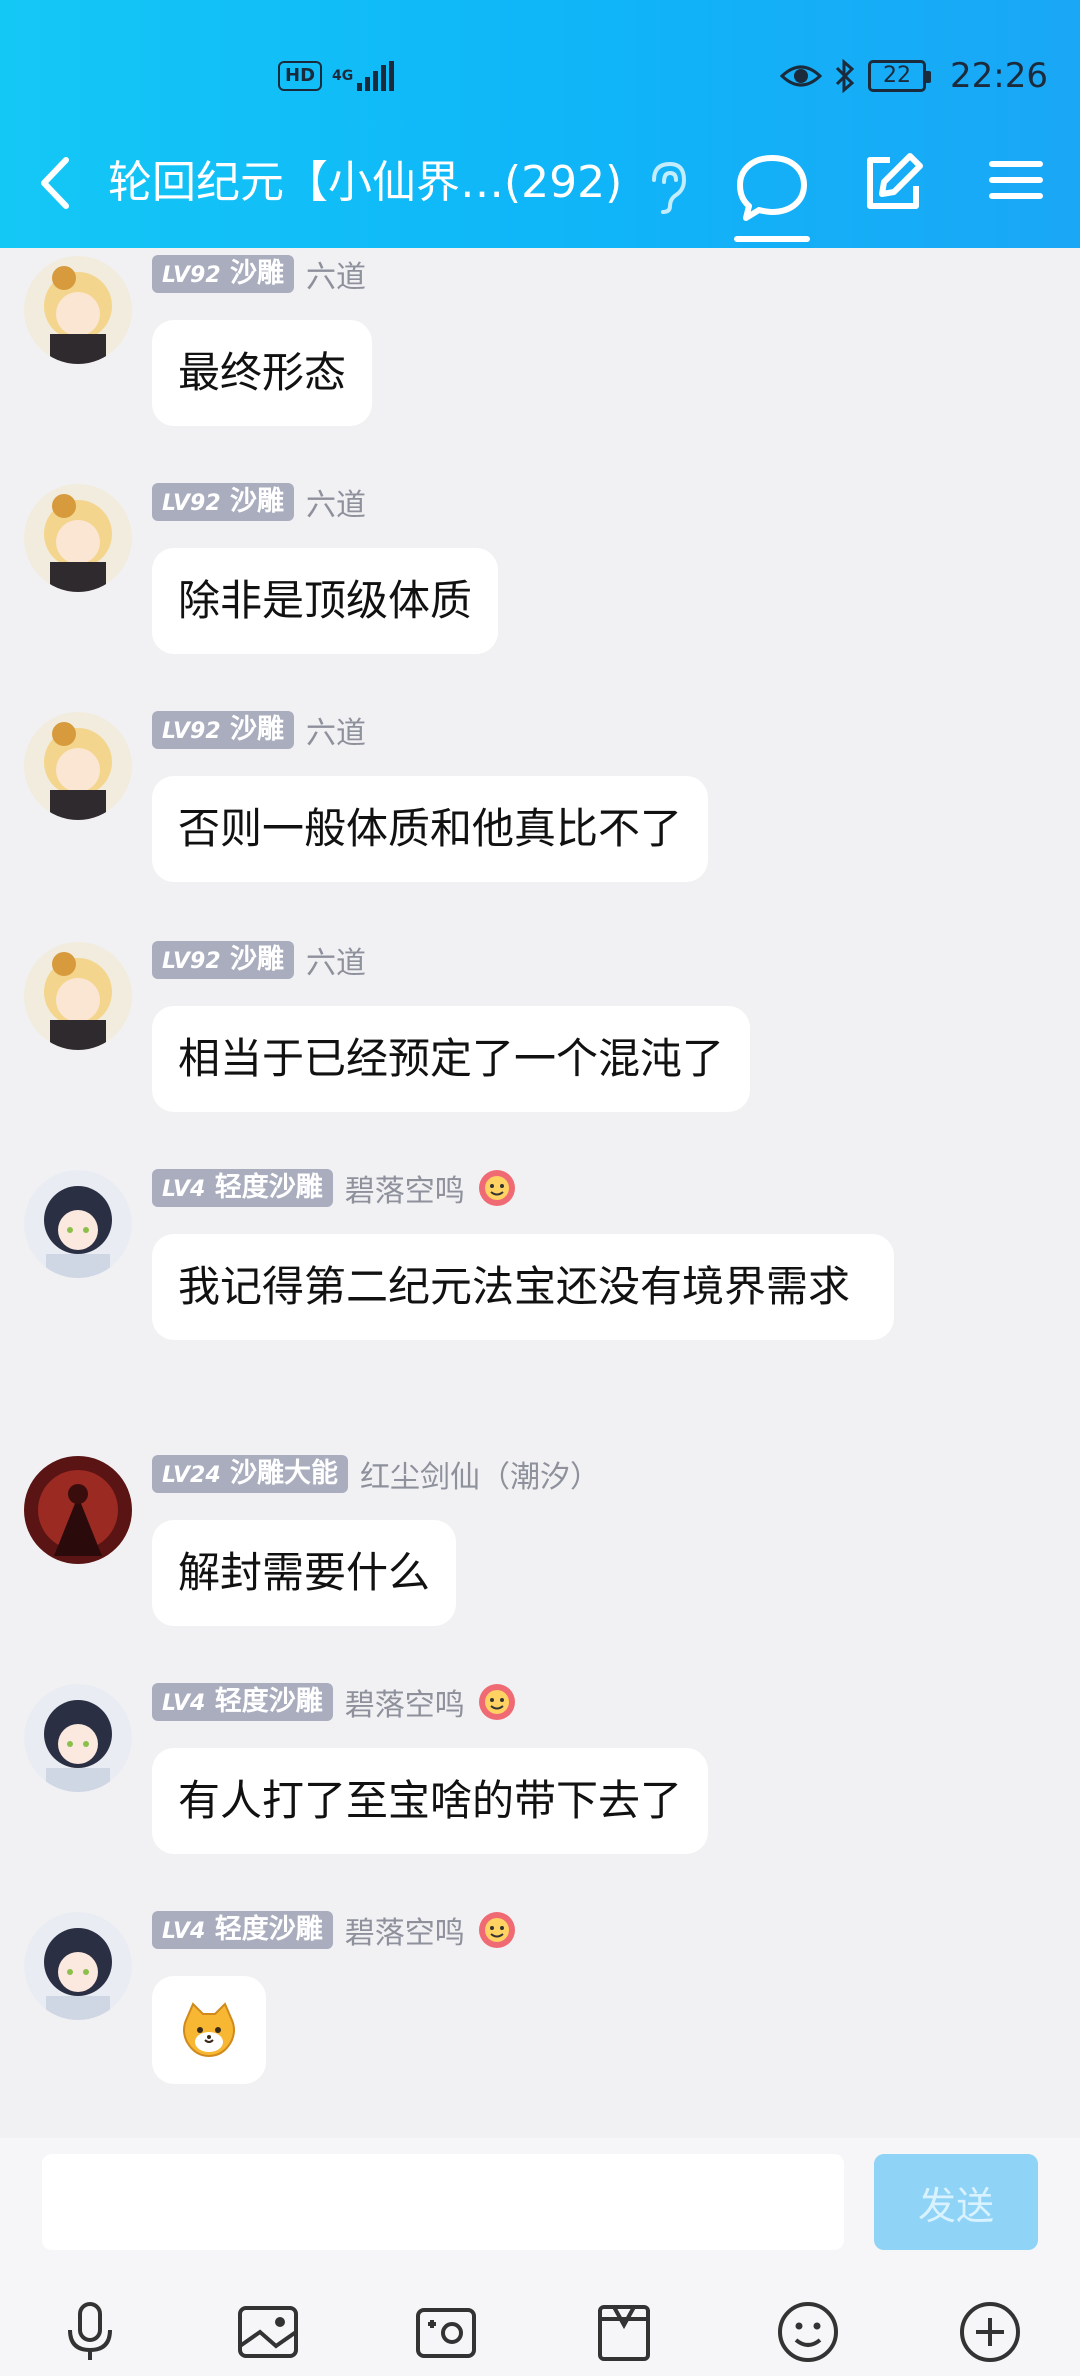  I want to click on message-bubble: 有人打了至宝啥的带下去了, so click(430, 1801).